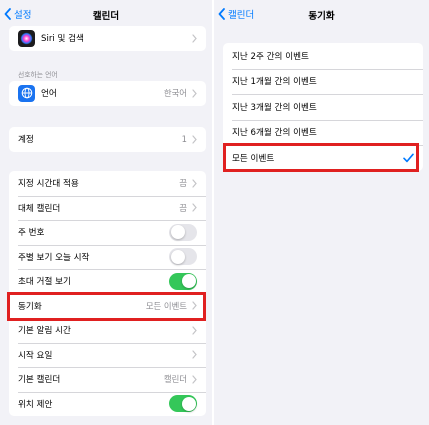 The image size is (429, 425). I want to click on sync-option-1-month: 지난 1개월 간의 이벤트, so click(323, 81).